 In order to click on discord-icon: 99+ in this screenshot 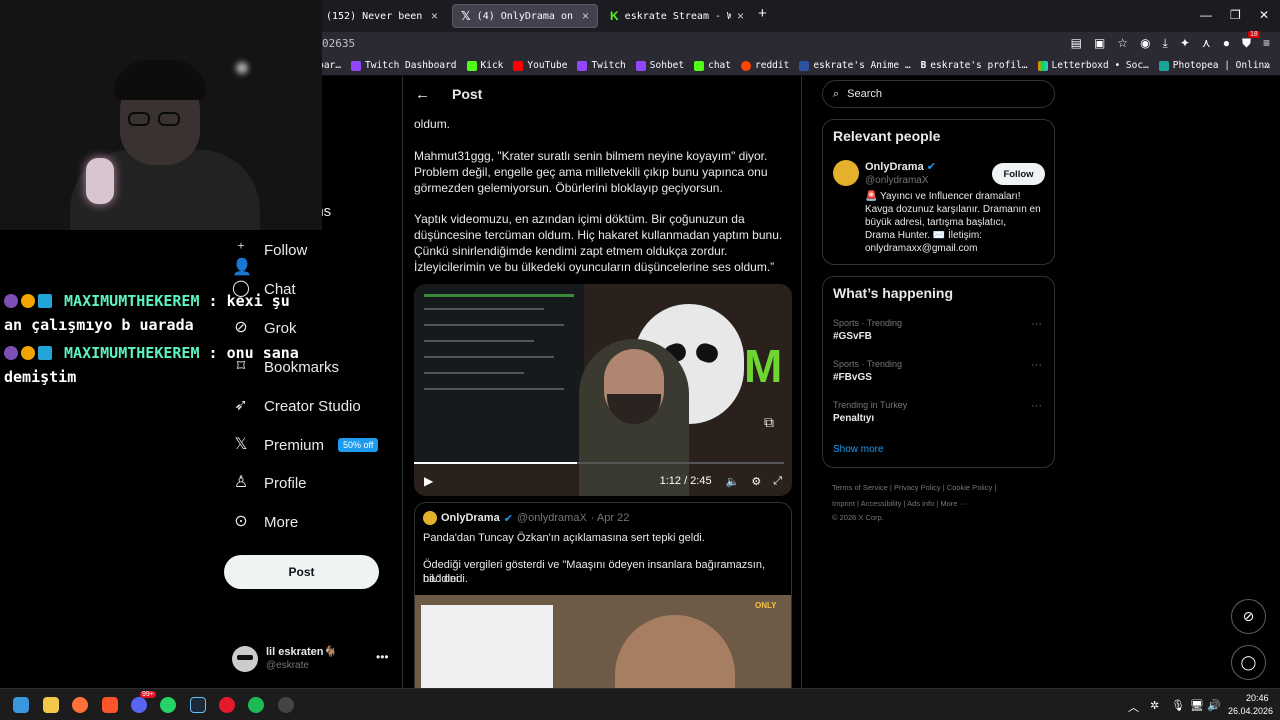, I will do `click(143, 702)`.